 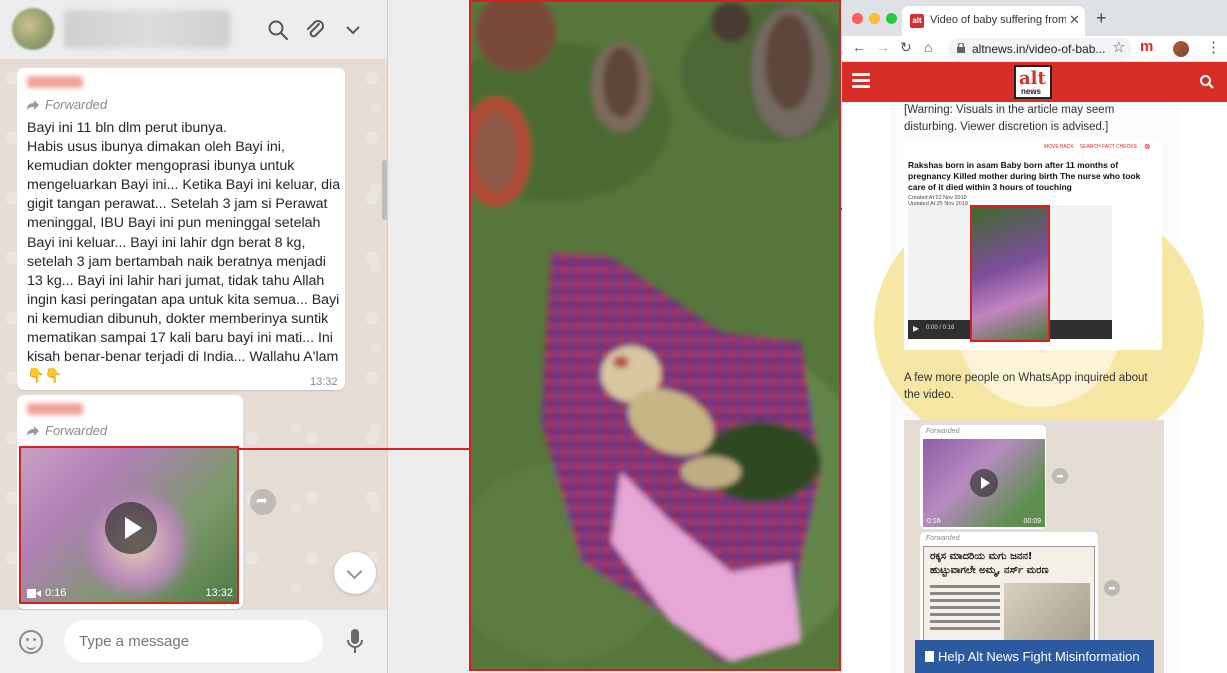 I want to click on close-window-button, so click(x=857, y=18).